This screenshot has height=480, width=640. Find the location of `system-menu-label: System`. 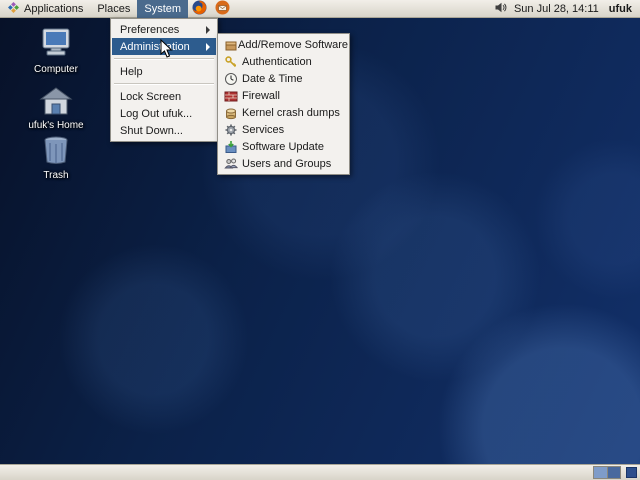

system-menu-label: System is located at coordinates (163, 8).